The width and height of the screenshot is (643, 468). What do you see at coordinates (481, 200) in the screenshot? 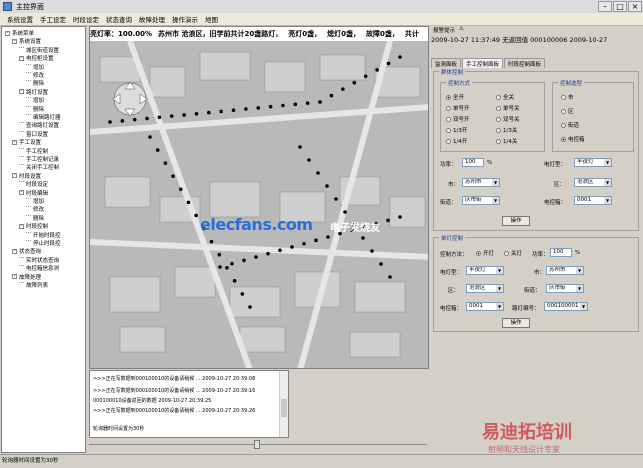
I see `street-select: 庆市街 ▼` at bounding box center [481, 200].